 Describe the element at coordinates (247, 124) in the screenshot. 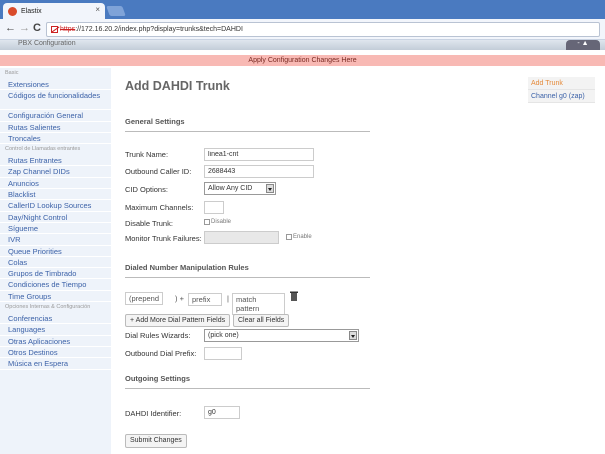

I see `general-settings-heading: General Settings` at that location.